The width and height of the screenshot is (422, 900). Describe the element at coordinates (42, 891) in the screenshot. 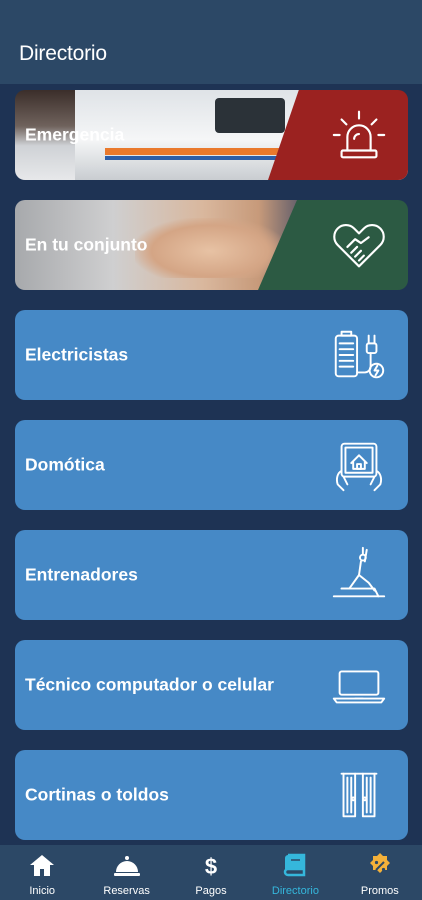

I see `nav-label: Inicio` at that location.